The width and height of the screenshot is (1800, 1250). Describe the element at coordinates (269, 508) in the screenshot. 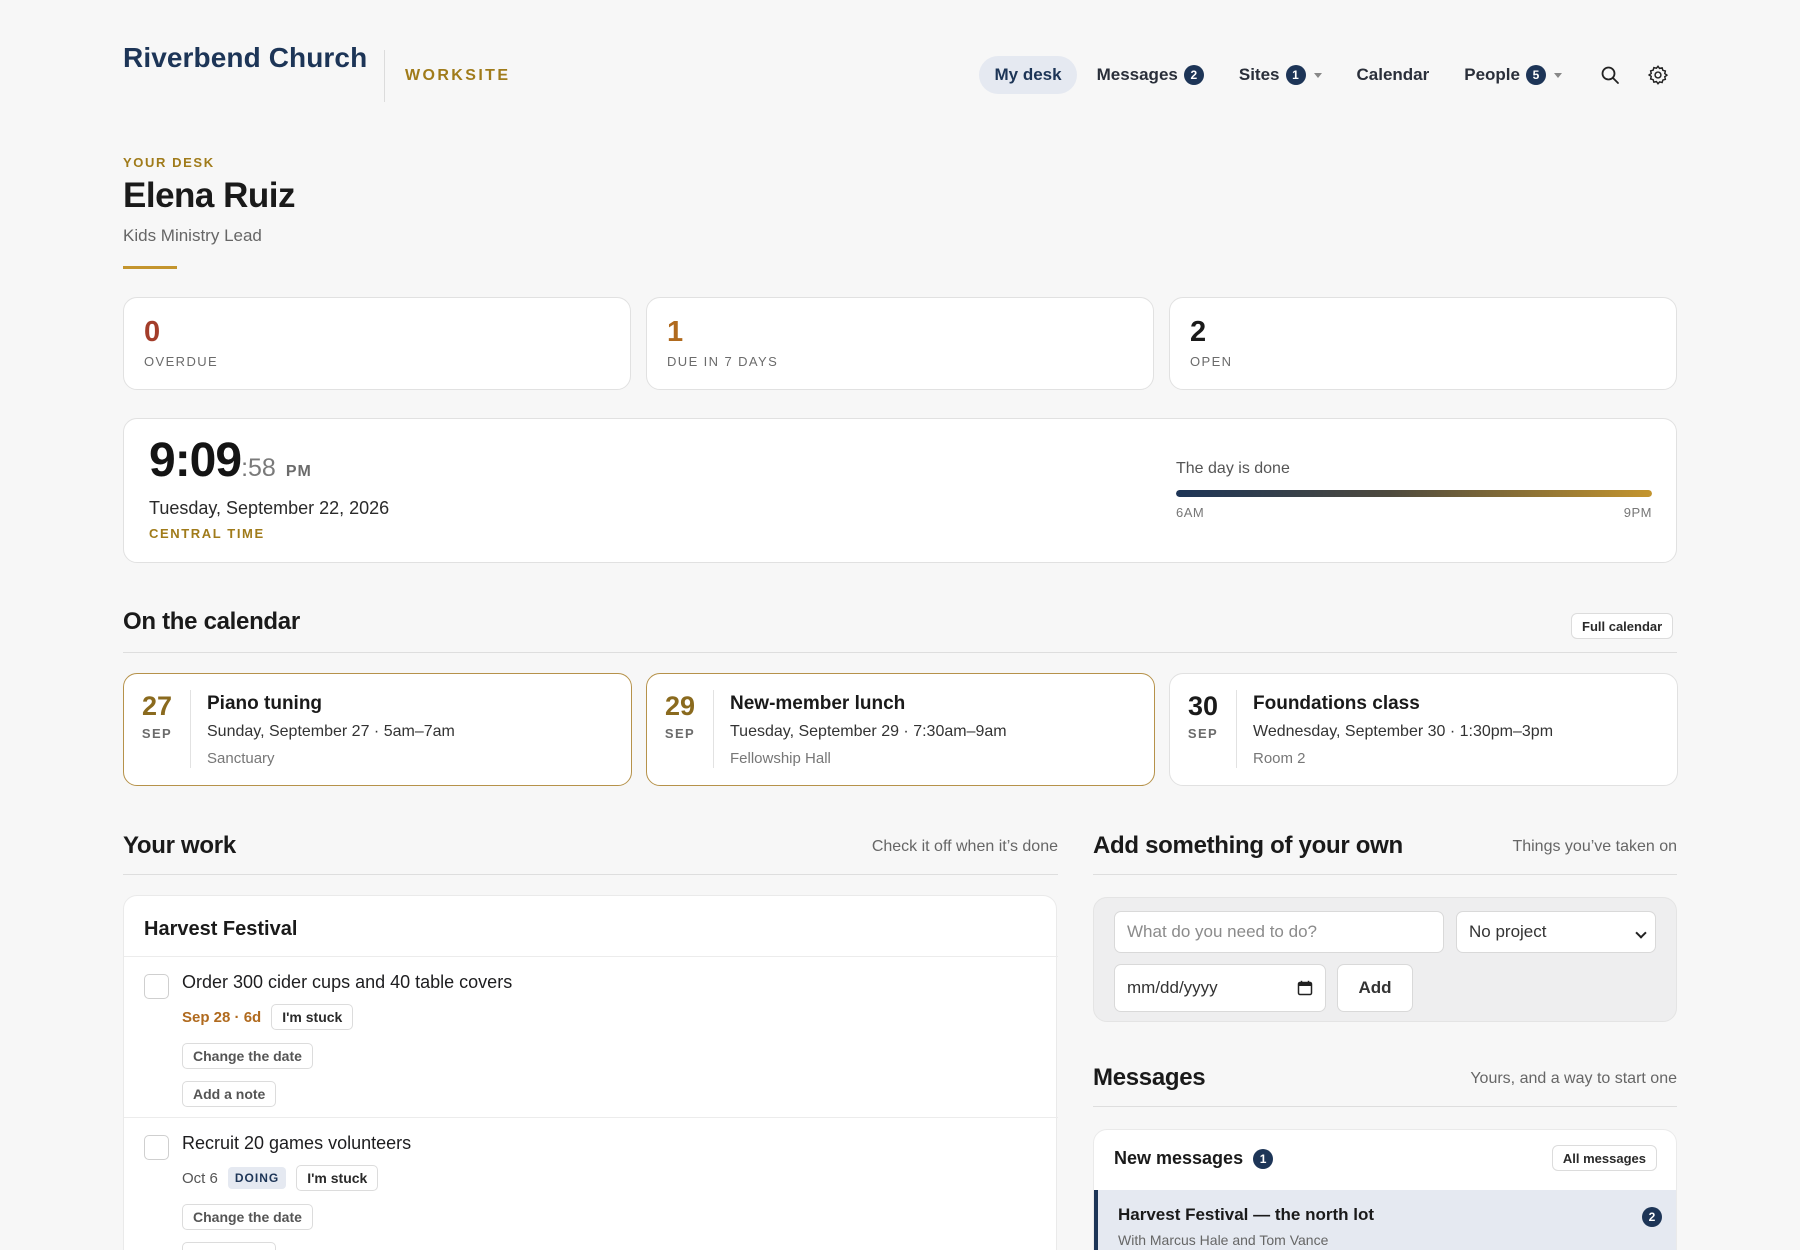

I see `clock-date: Tuesday, September 22, 2026` at that location.